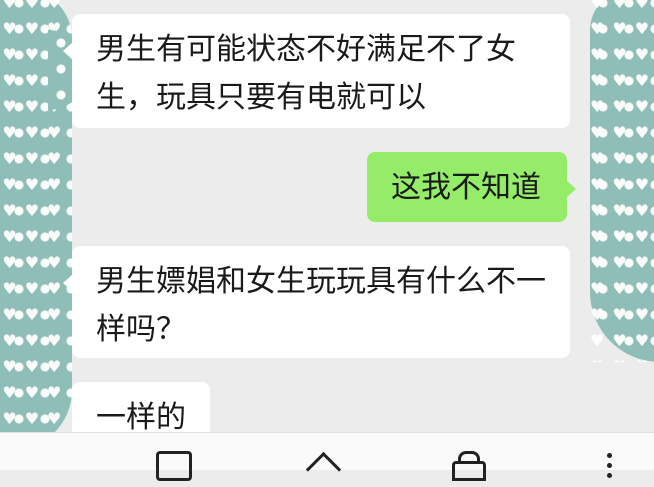  Describe the element at coordinates (323, 466) in the screenshot. I see `home-icon` at that location.